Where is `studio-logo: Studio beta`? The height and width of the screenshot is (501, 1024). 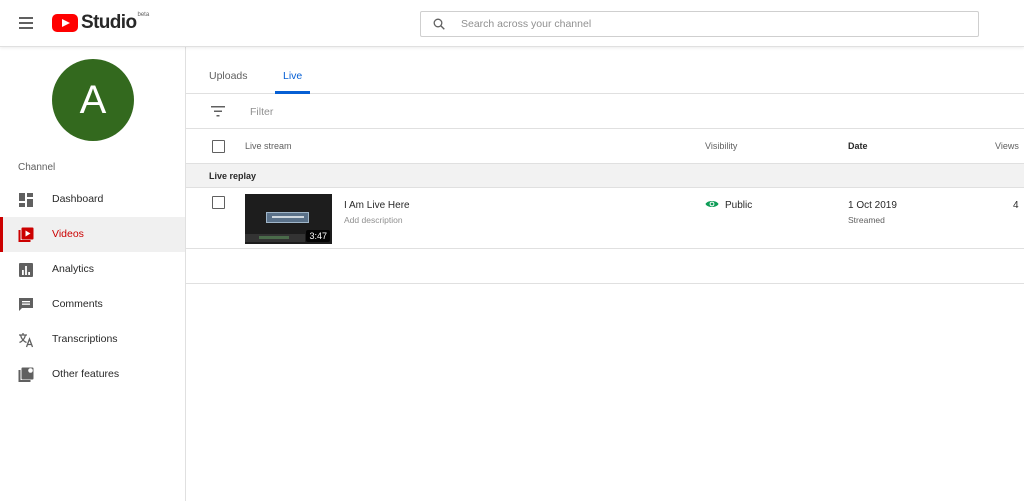
studio-logo: Studio beta is located at coordinates (100, 23).